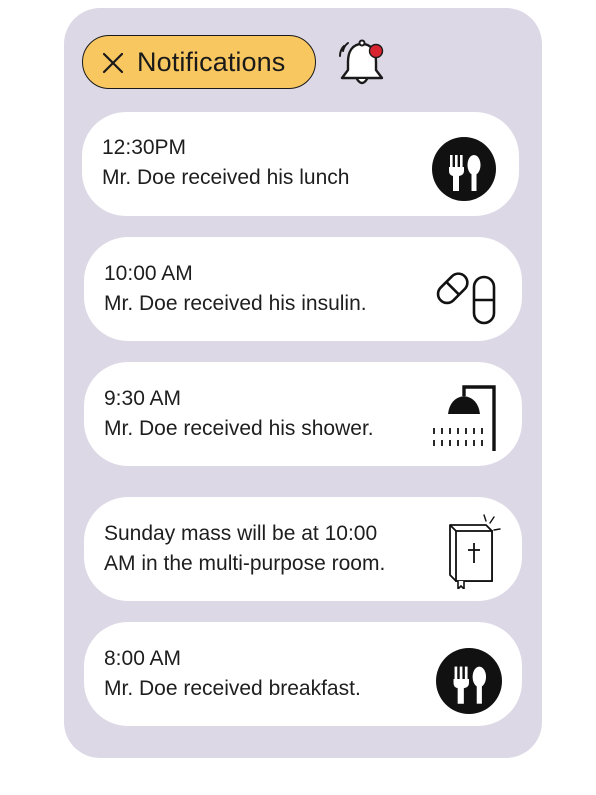  Describe the element at coordinates (464, 418) in the screenshot. I see `shower-icon` at that location.